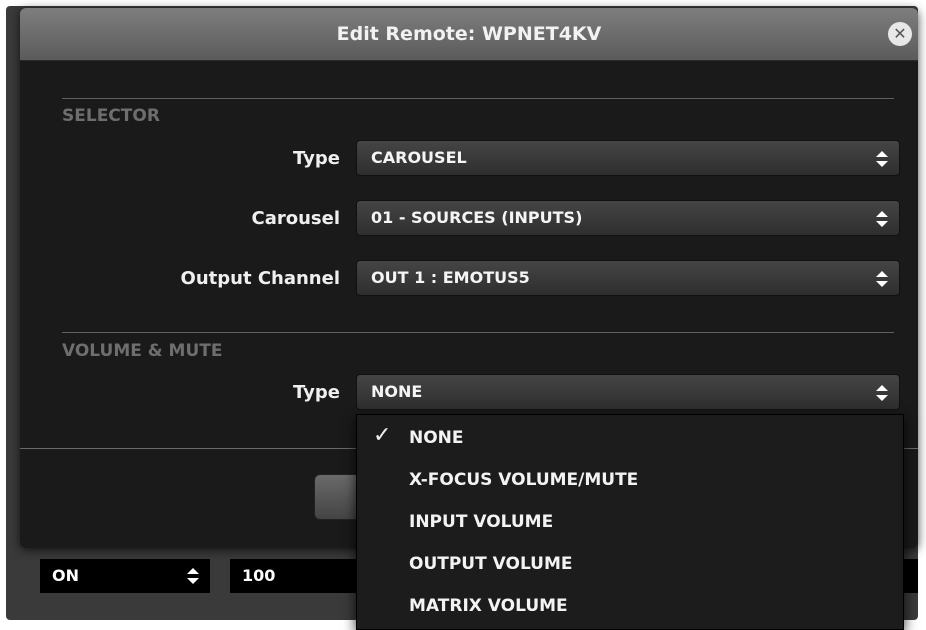 The width and height of the screenshot is (926, 630). What do you see at coordinates (630, 438) in the screenshot?
I see `dropdown-option-none: ✓ NONE` at bounding box center [630, 438].